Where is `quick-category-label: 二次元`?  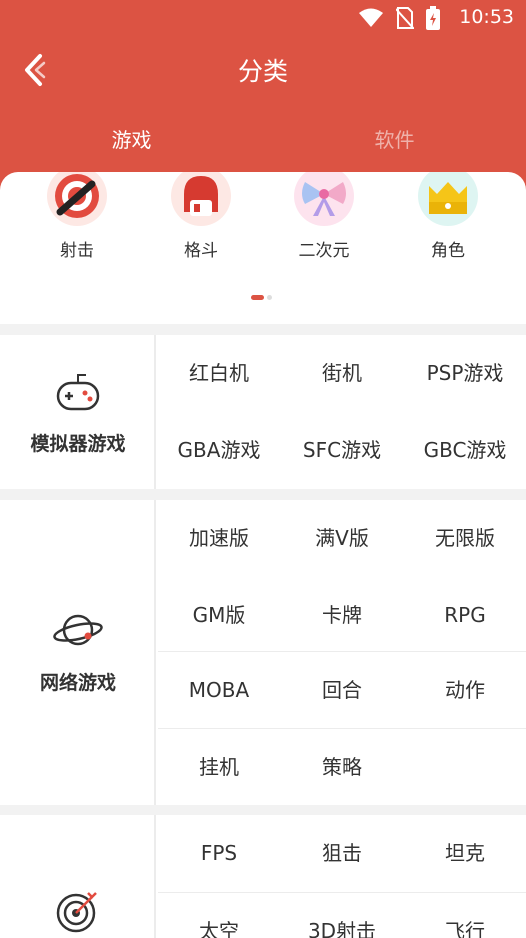 quick-category-label: 二次元 is located at coordinates (324, 251).